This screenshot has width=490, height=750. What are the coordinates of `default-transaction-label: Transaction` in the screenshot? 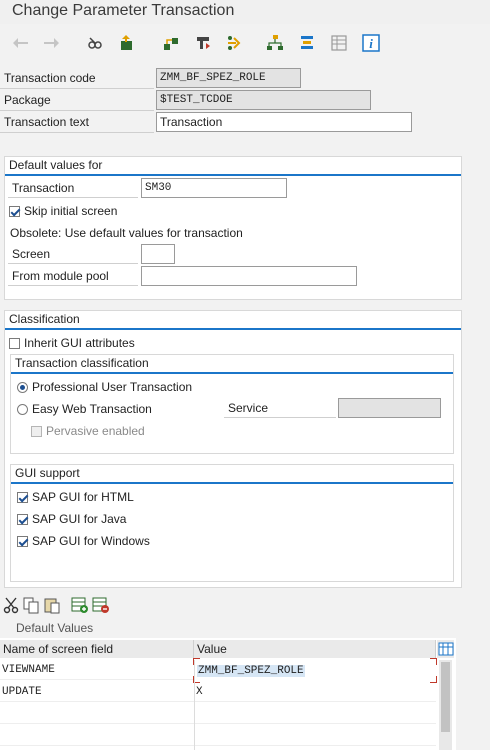 It's located at (73, 188).